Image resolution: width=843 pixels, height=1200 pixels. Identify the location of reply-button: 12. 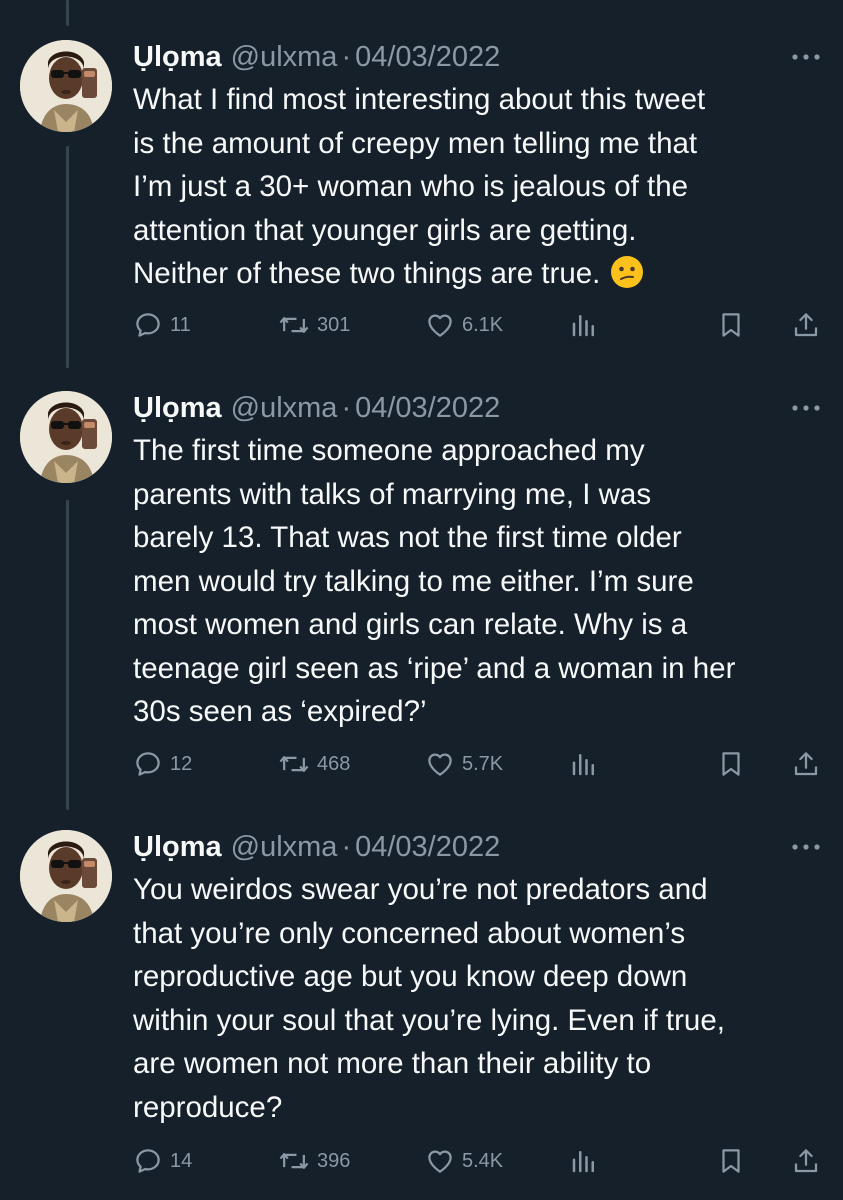
(162, 764).